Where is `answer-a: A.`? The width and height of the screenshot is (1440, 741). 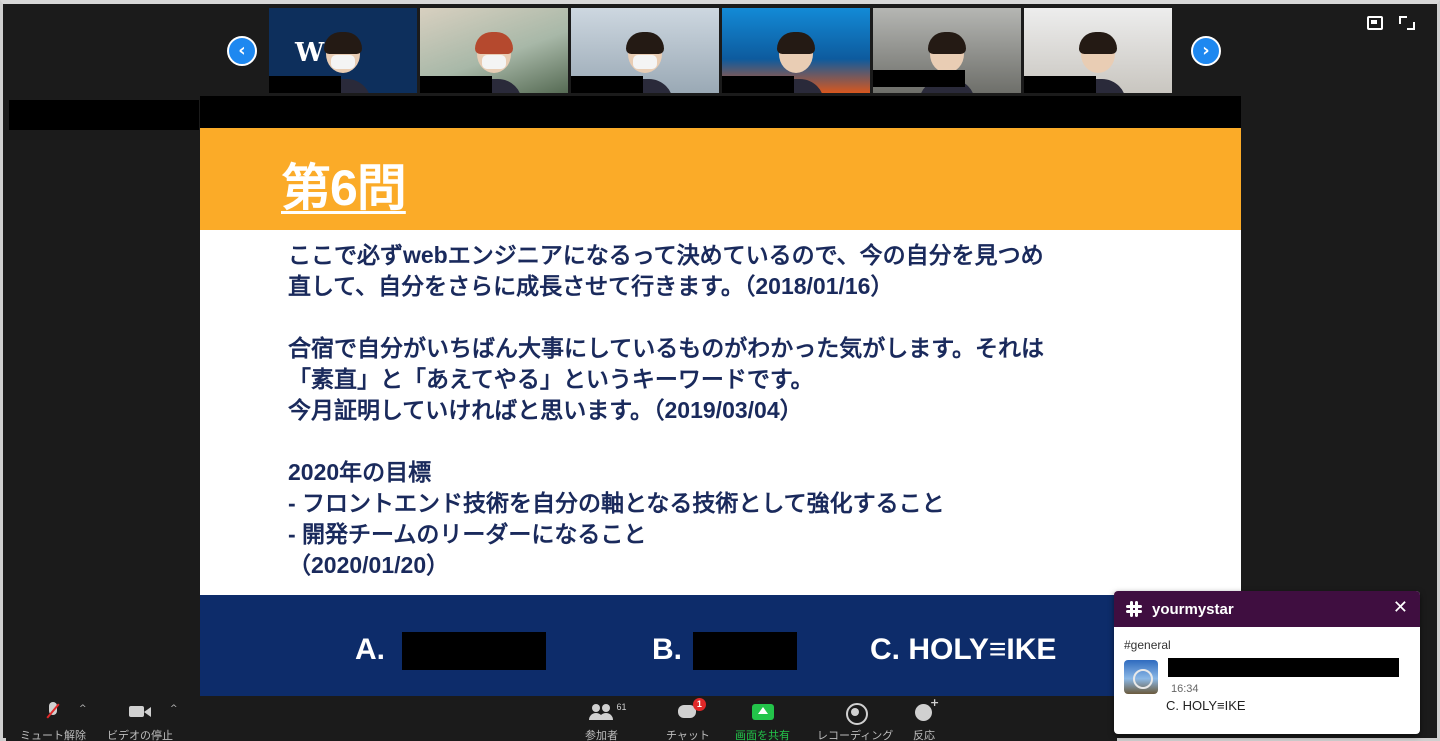
answer-a: A. is located at coordinates (370, 649).